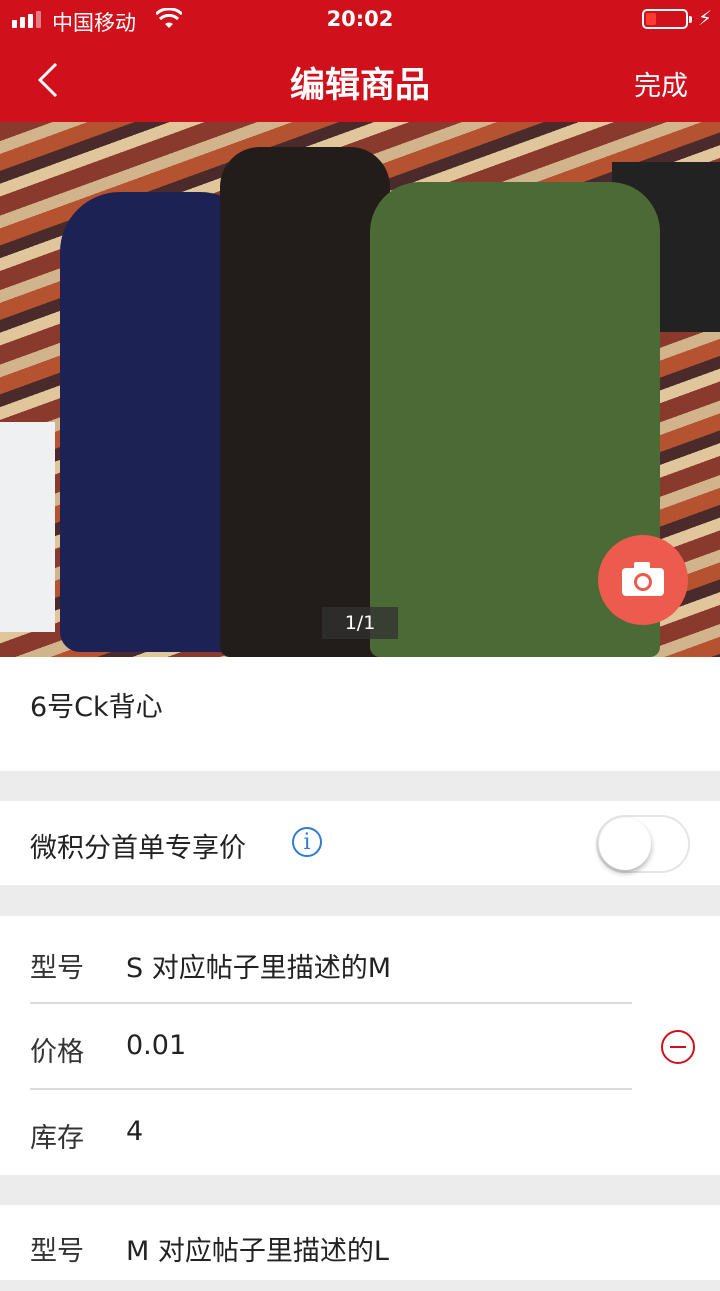  Describe the element at coordinates (705, 18) in the screenshot. I see `charging-icon: ⚡` at that location.